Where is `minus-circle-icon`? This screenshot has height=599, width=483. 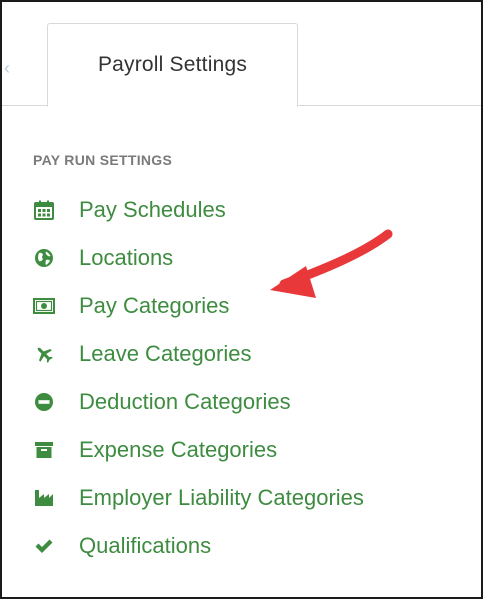 minus-circle-icon is located at coordinates (44, 402).